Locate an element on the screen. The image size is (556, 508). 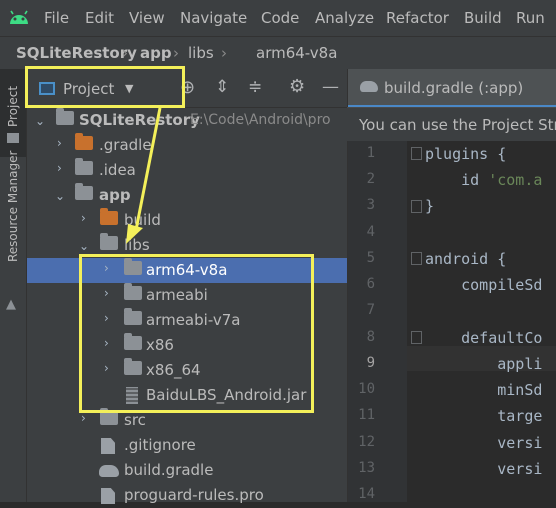
annotation-arrow-icon is located at coordinates (144, 175).